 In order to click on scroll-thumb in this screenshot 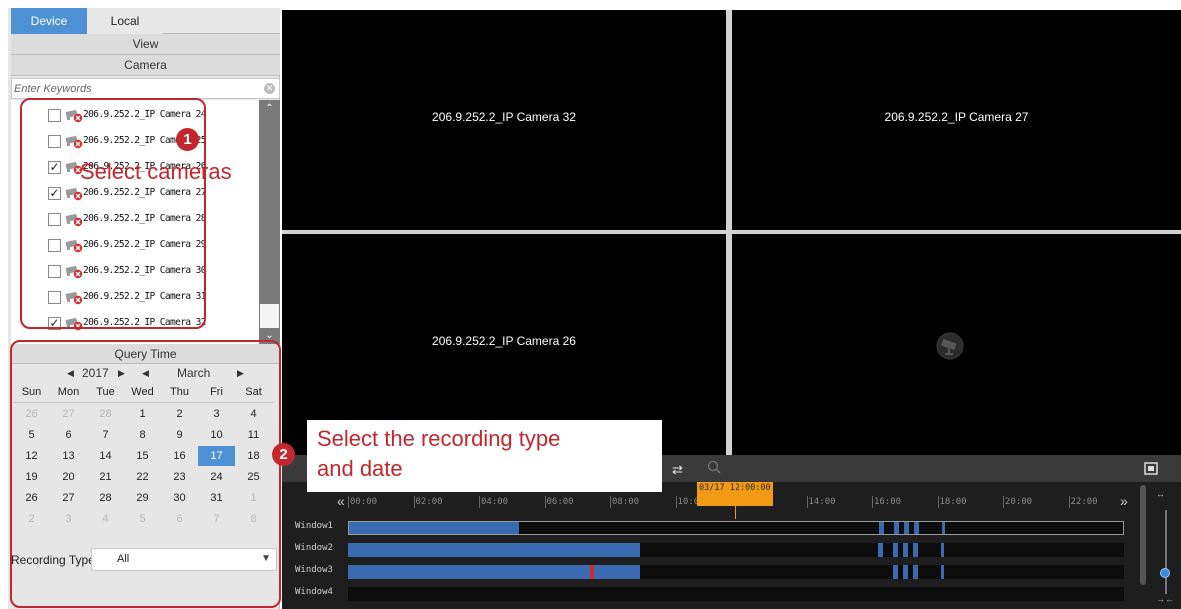, I will do `click(269, 316)`.